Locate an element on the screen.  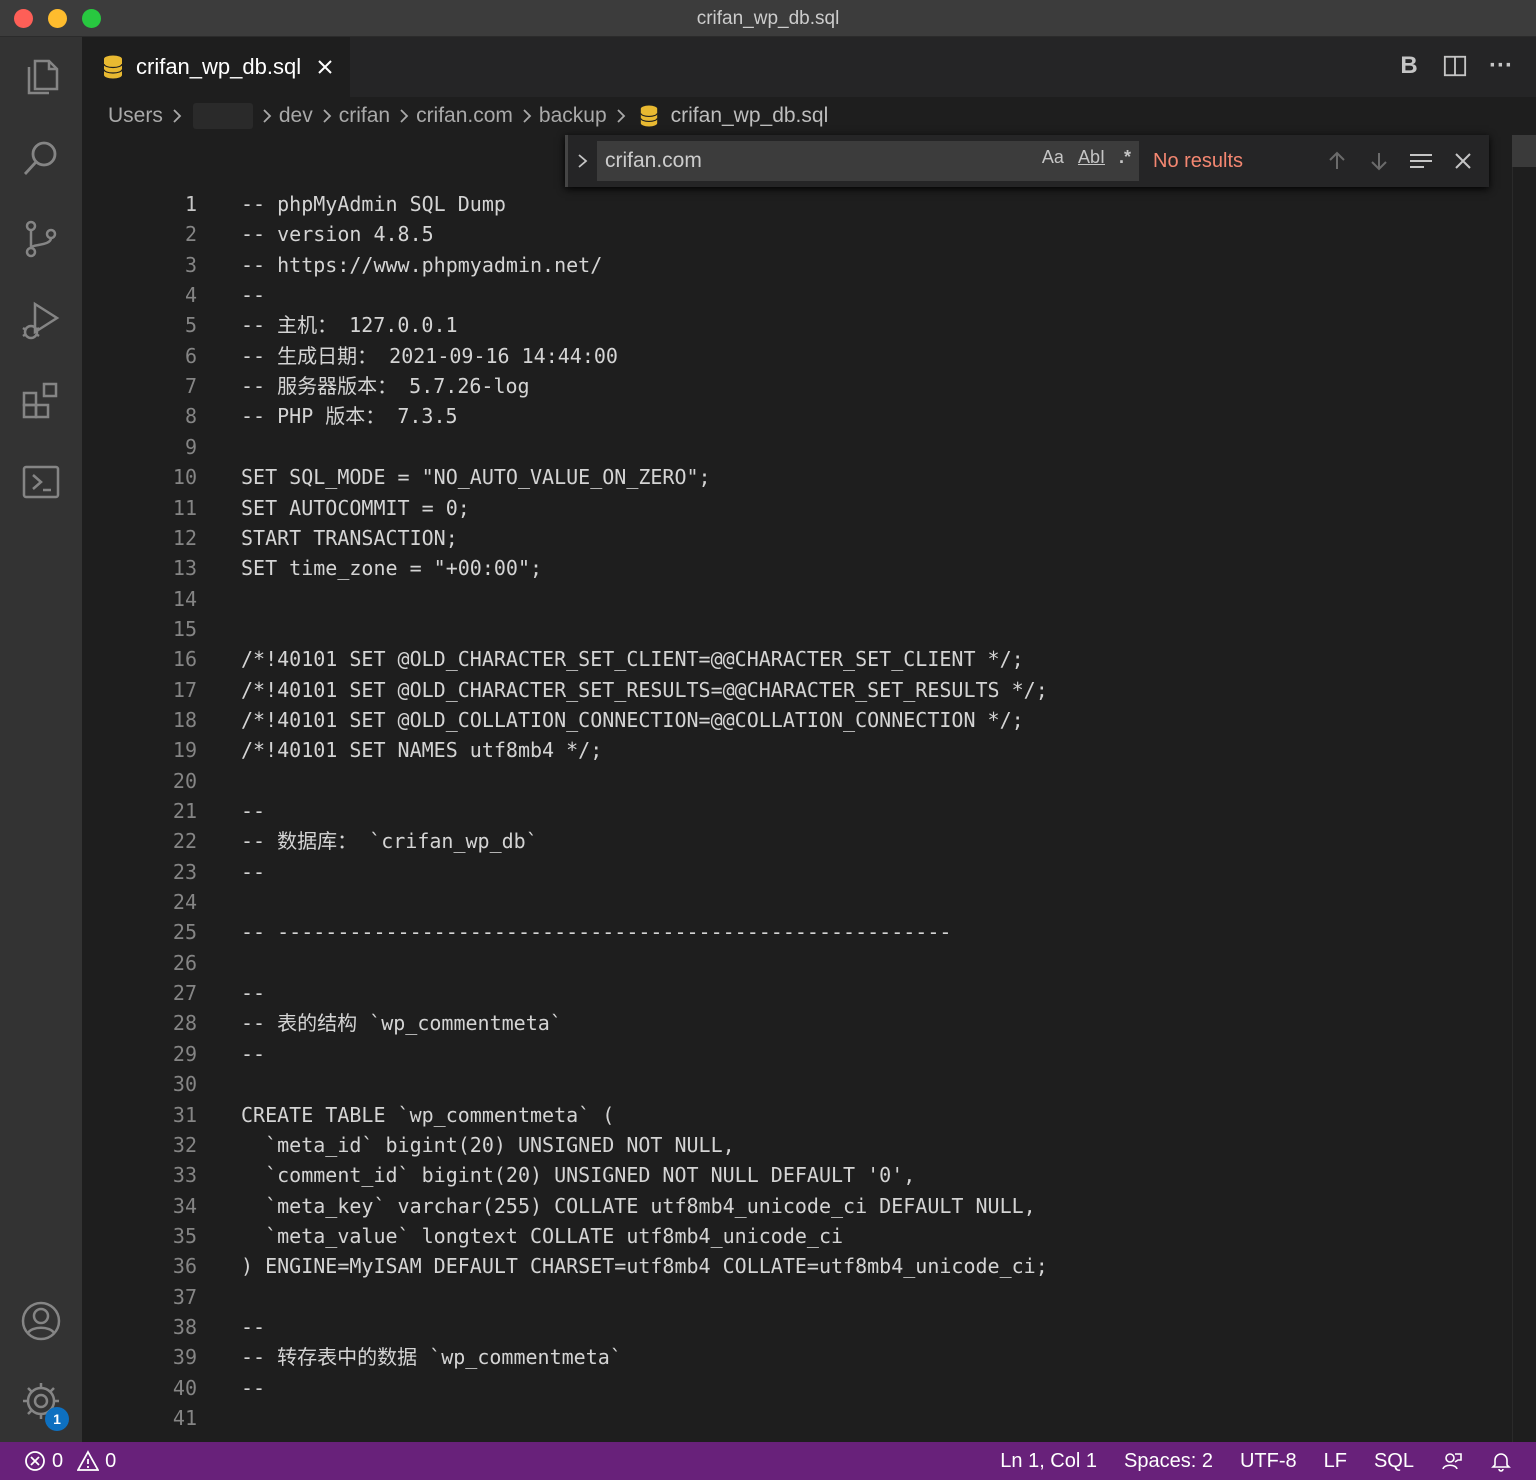
code-line: 8 -- PHP 版本： 7.3.5 is located at coordinates (809, 416).